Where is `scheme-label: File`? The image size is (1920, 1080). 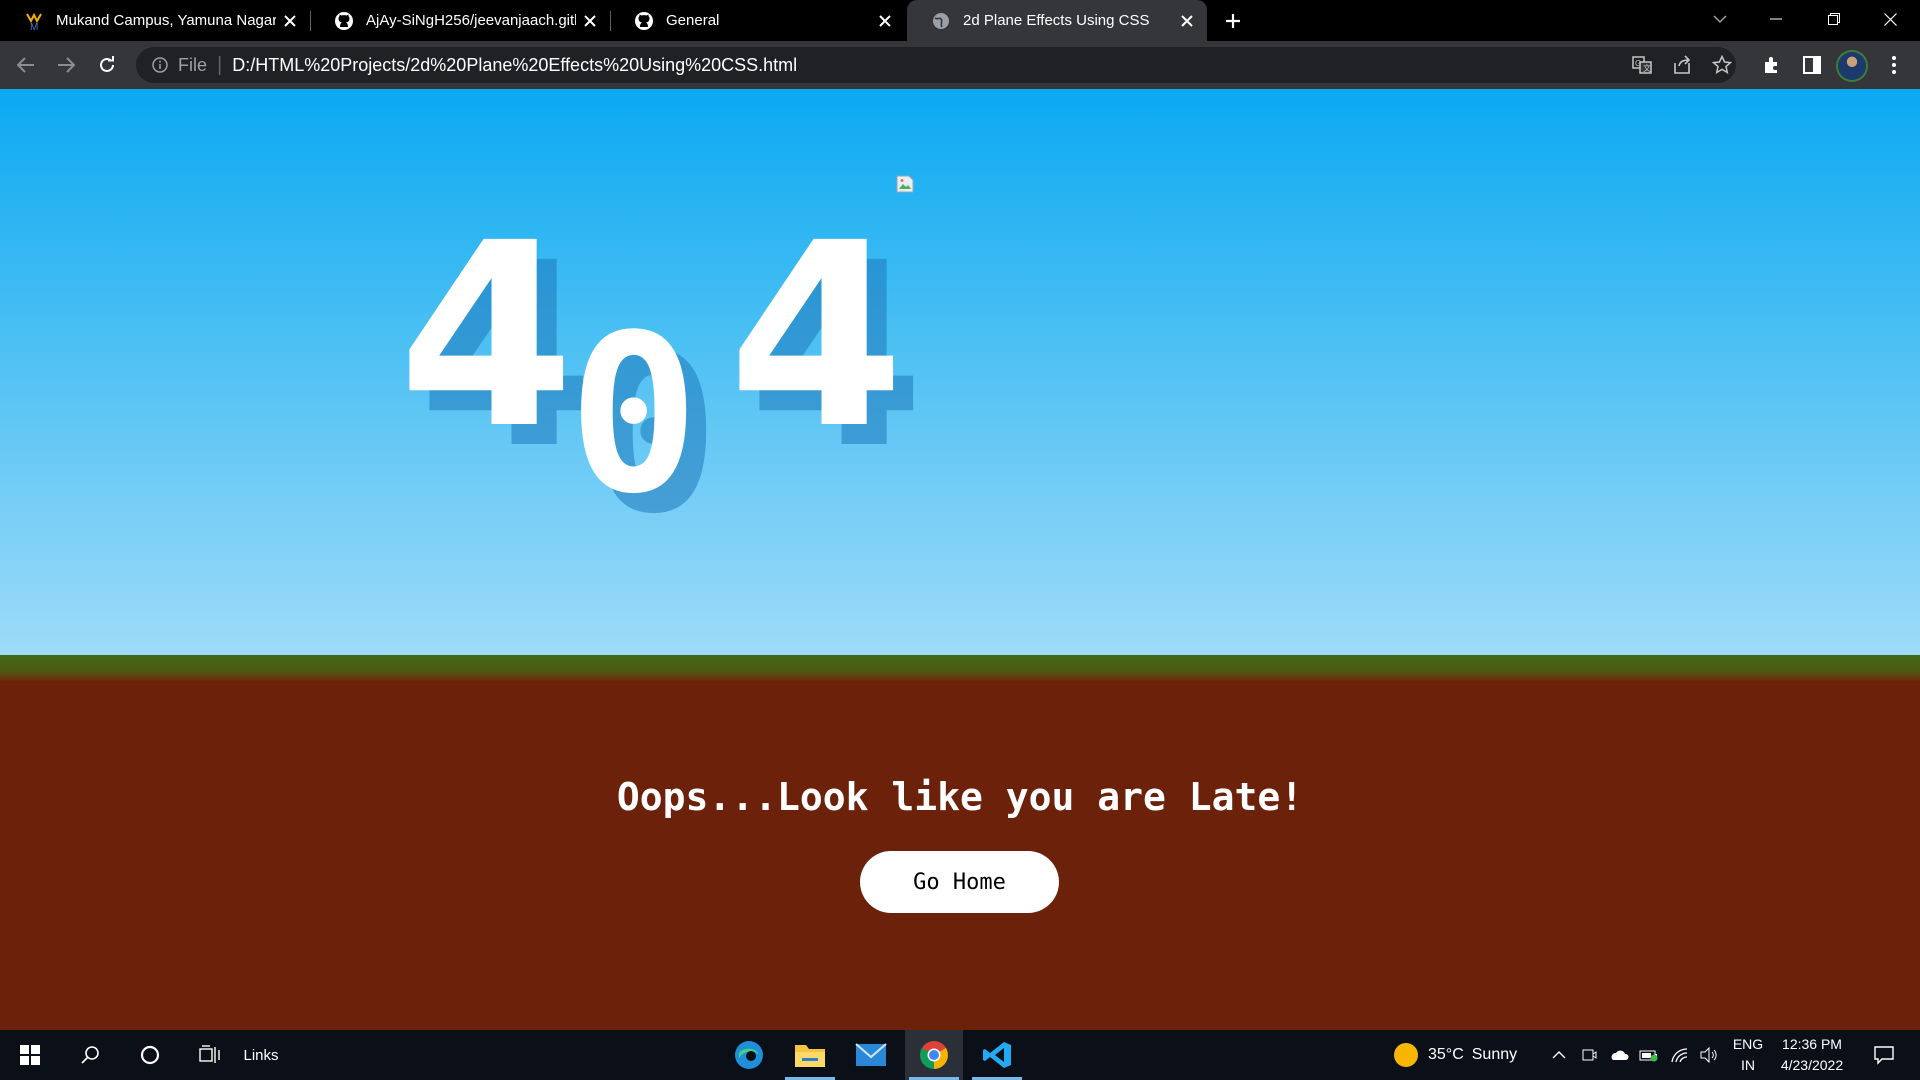 scheme-label: File is located at coordinates (193, 64).